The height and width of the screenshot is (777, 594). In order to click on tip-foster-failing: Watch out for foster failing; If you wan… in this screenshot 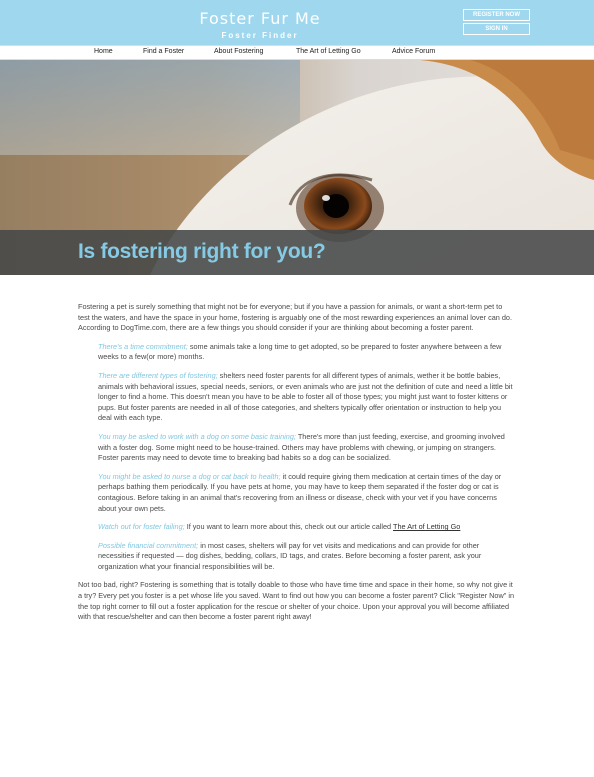, I will do `click(307, 527)`.